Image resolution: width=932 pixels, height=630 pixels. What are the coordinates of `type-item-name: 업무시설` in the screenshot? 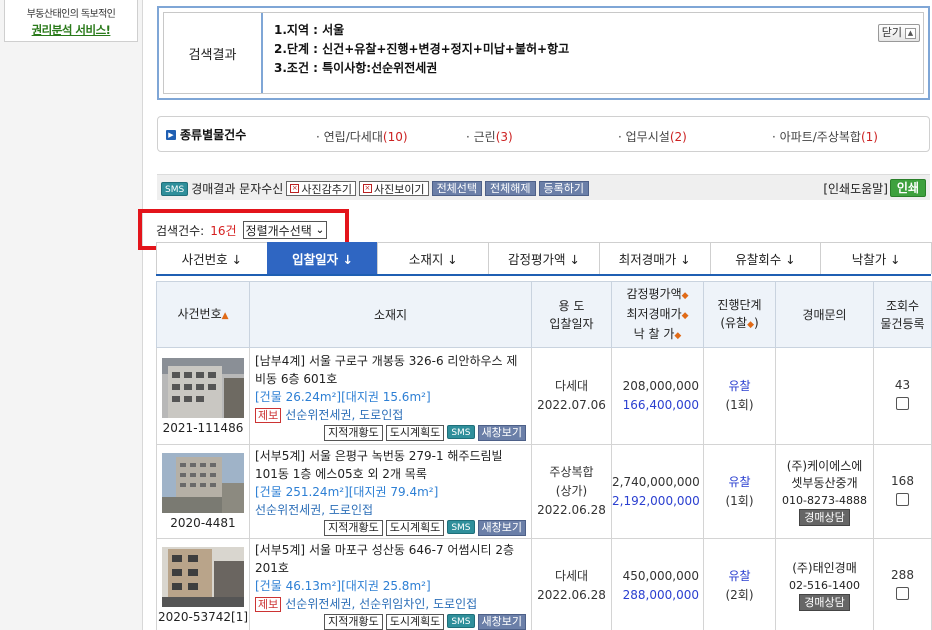 It's located at (647, 137).